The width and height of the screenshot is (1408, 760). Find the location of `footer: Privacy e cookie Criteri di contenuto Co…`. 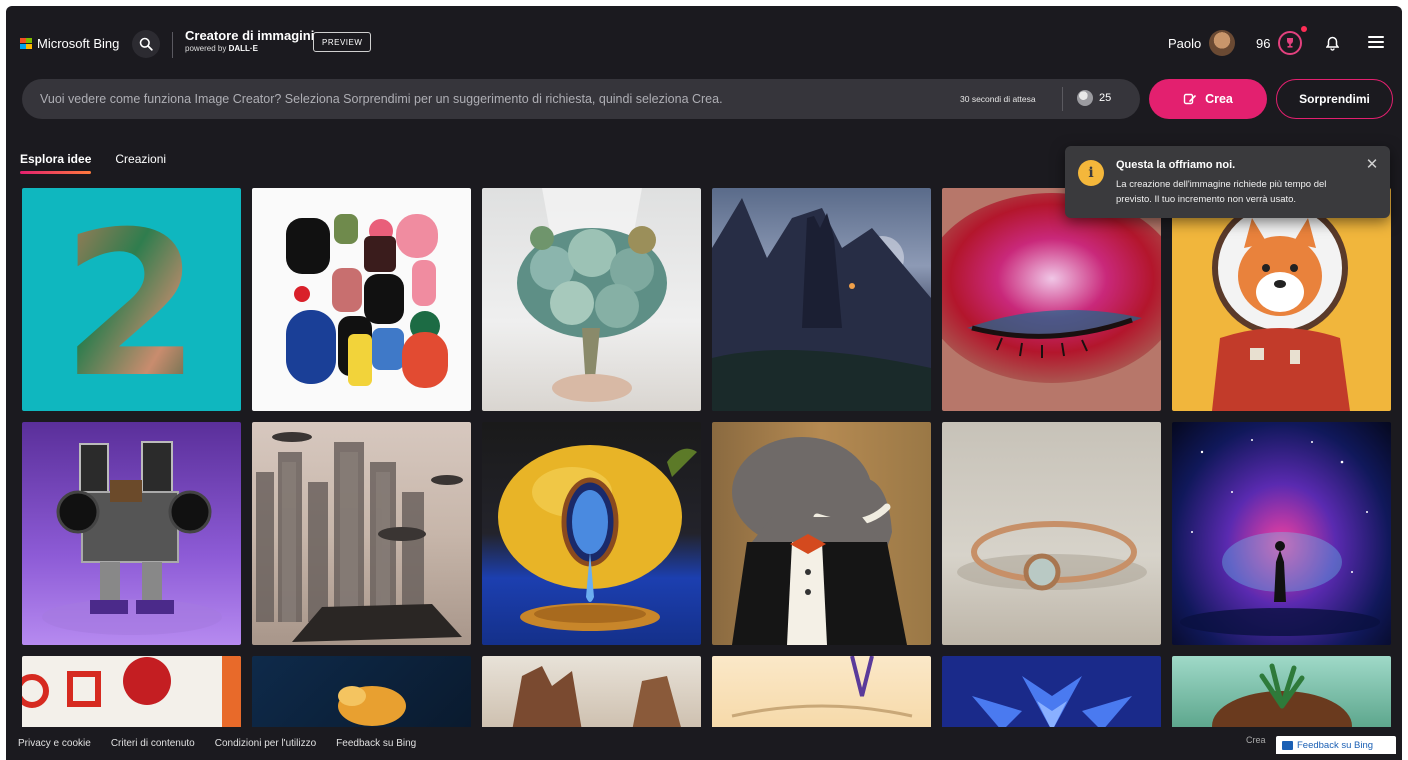

footer: Privacy e cookie Criteri di contenuto Co… is located at coordinates (704, 743).